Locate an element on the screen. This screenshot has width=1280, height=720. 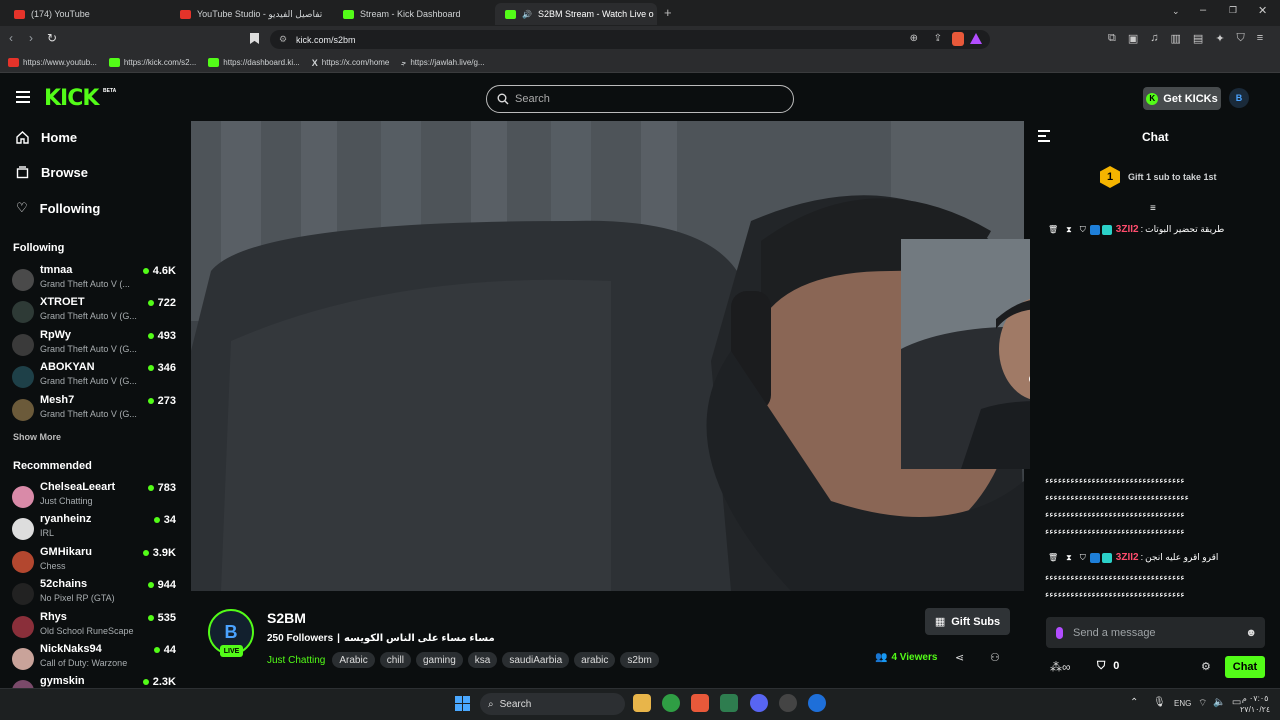
mic-icon is located at coordinates (1059, 632).